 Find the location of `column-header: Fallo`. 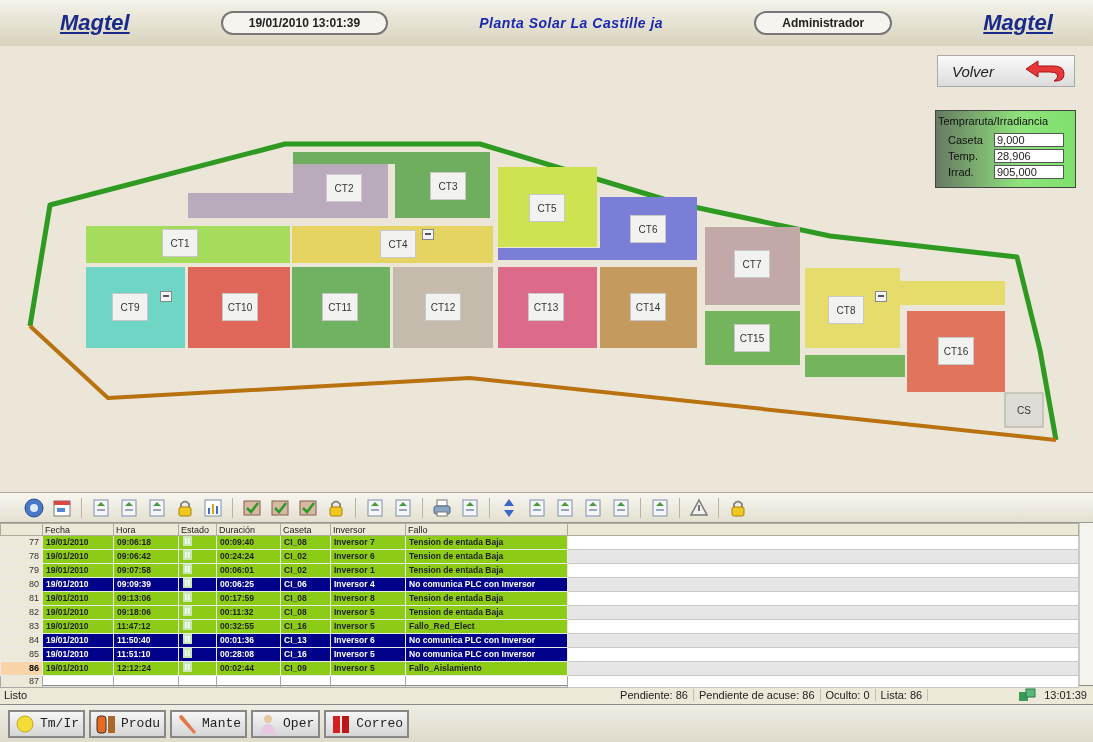

column-header: Fallo is located at coordinates (486, 529).